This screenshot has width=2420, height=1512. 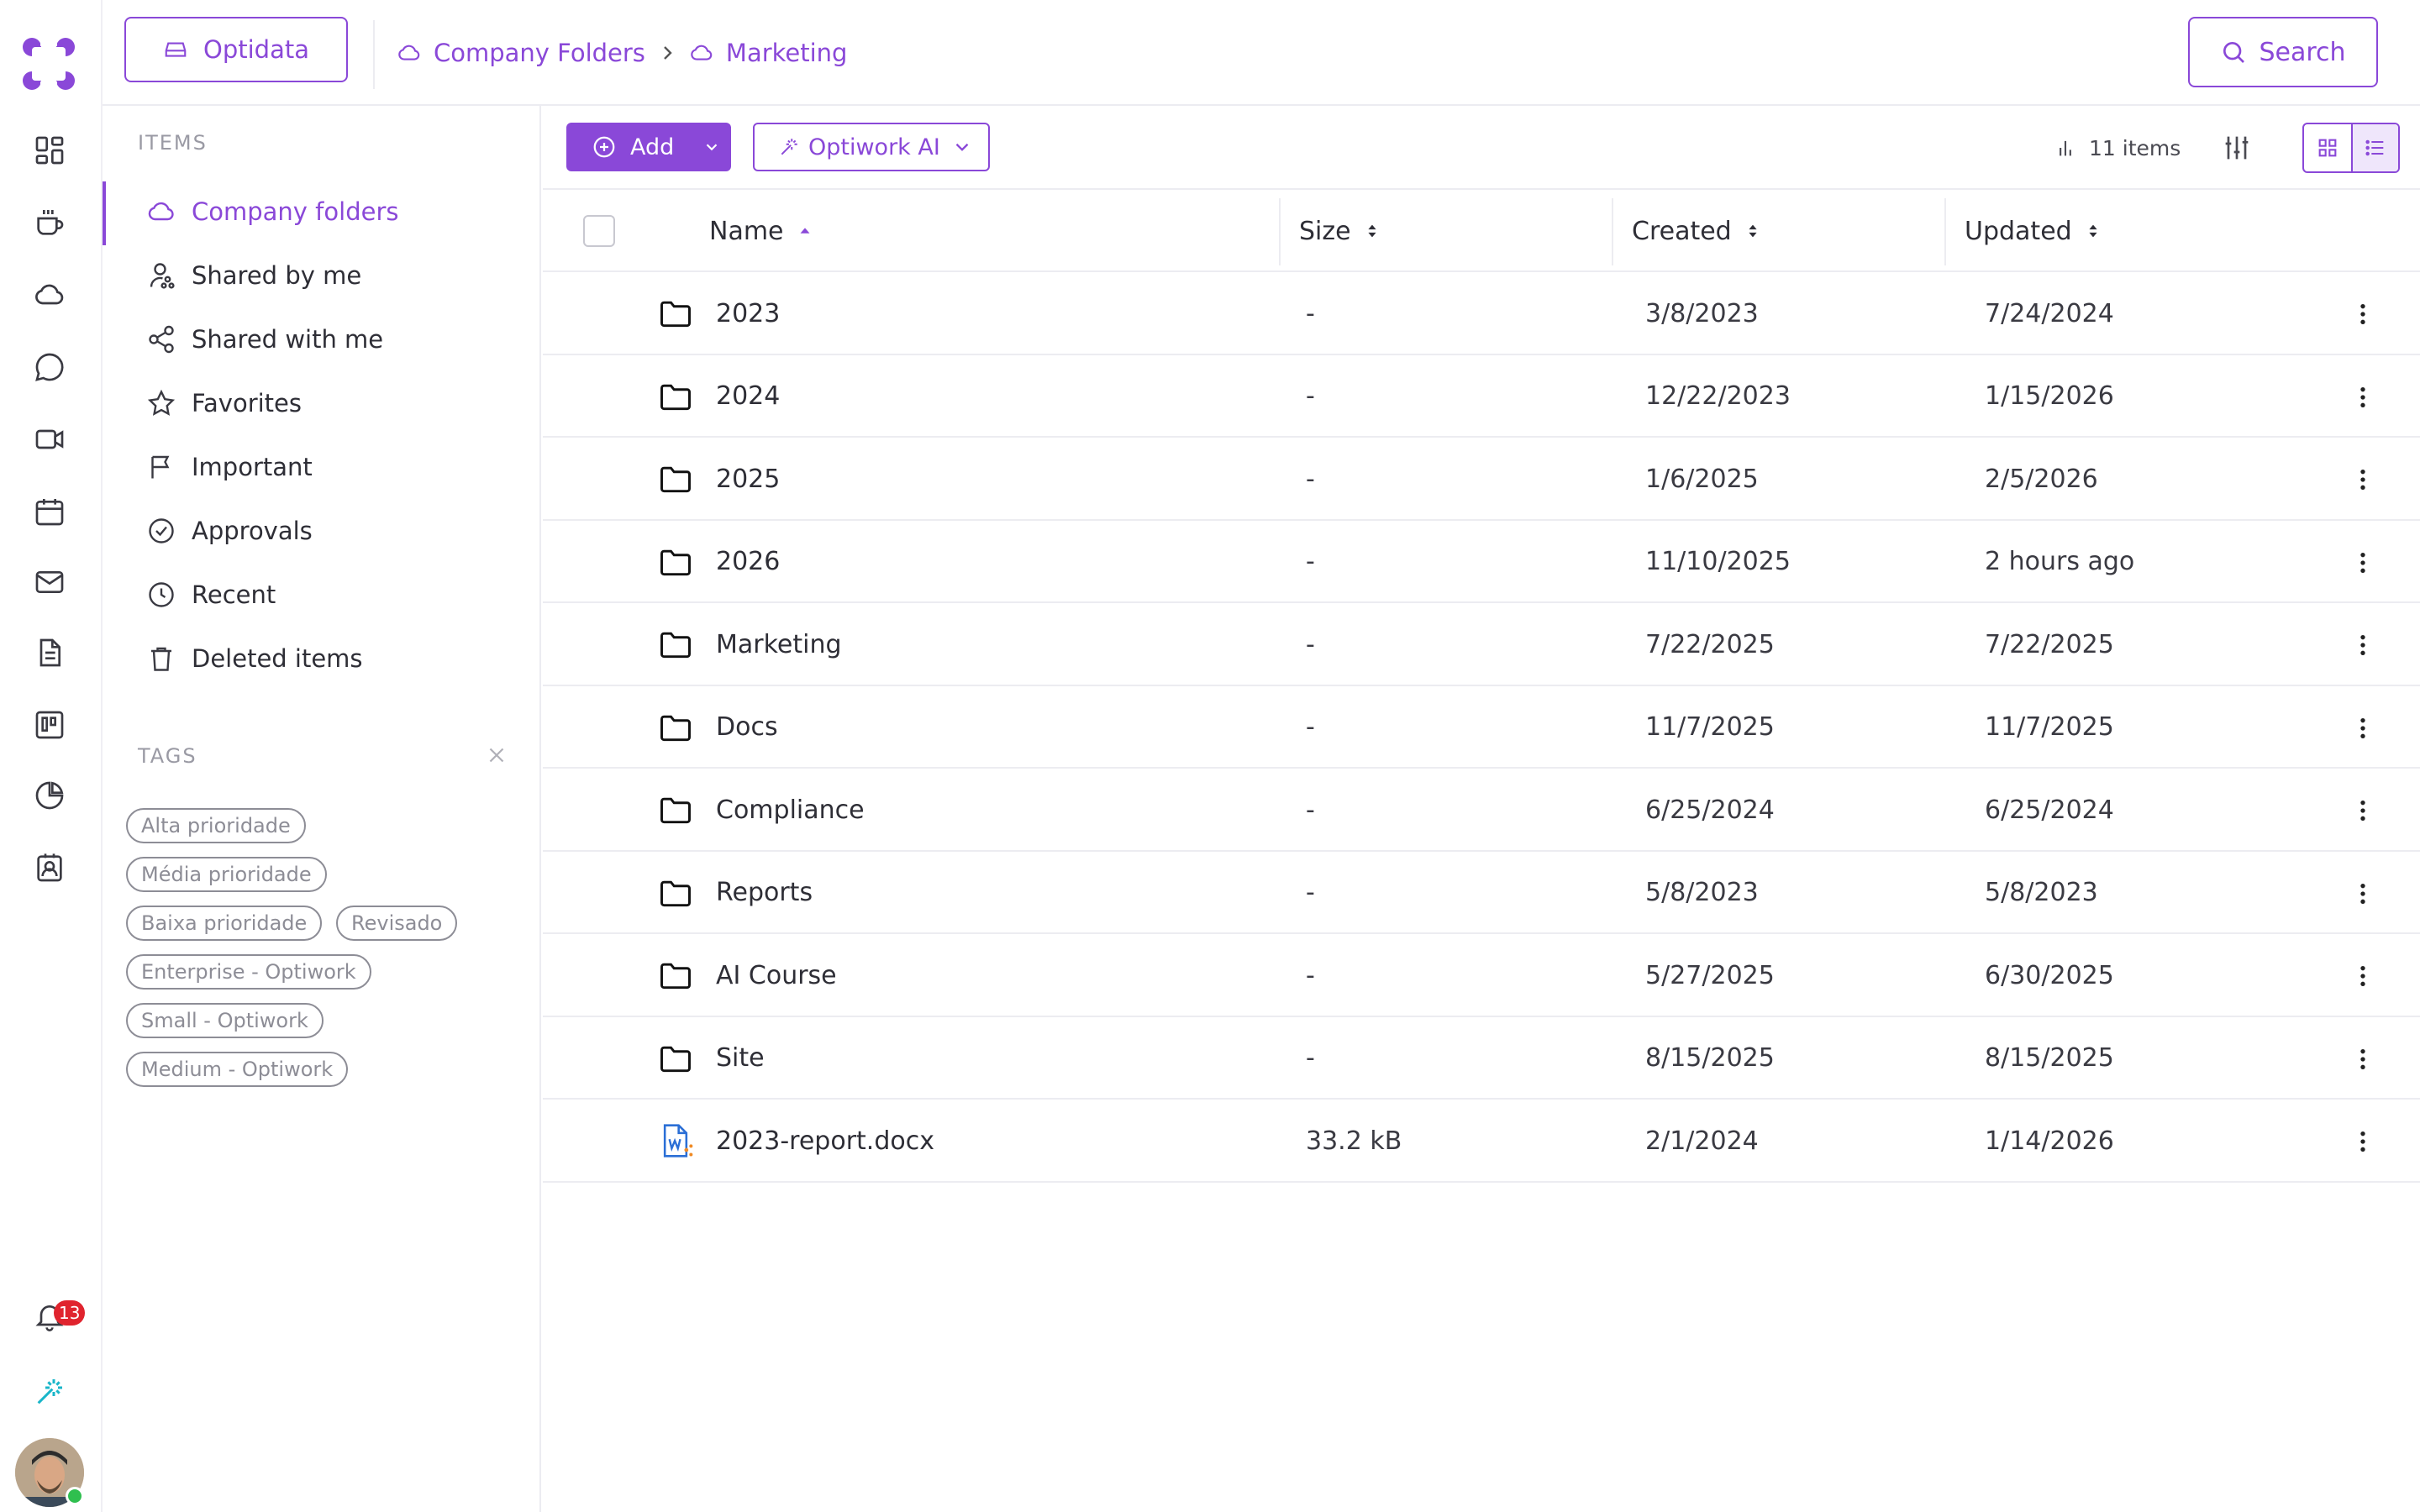 What do you see at coordinates (1481, 479) in the screenshot?
I see `table-row: 2025 - 1/6/2025 2/5/2026` at bounding box center [1481, 479].